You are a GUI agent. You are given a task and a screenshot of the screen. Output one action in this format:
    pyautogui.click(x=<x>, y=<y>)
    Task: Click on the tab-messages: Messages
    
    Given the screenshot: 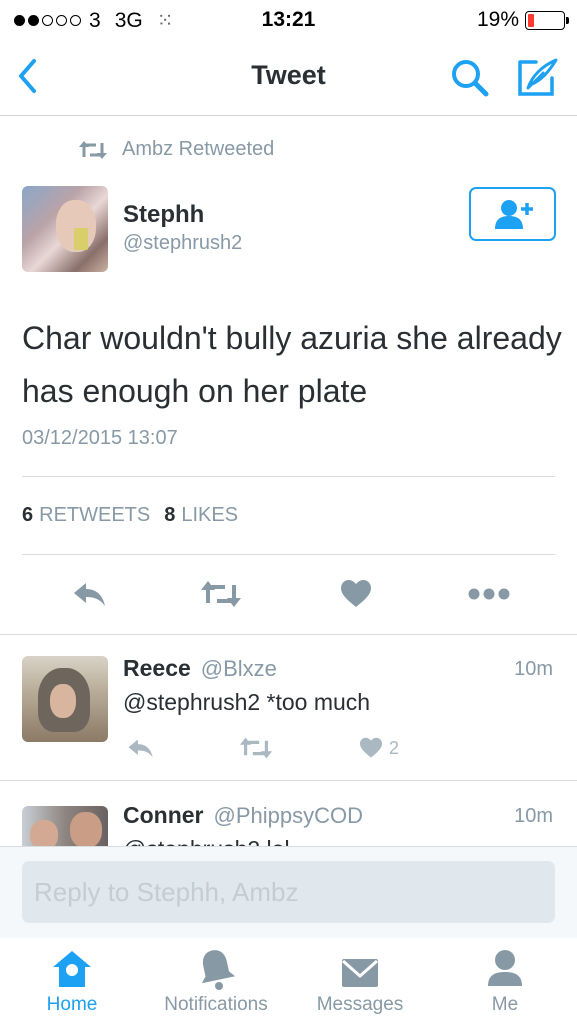 What is the action you would take?
    pyautogui.click(x=360, y=981)
    